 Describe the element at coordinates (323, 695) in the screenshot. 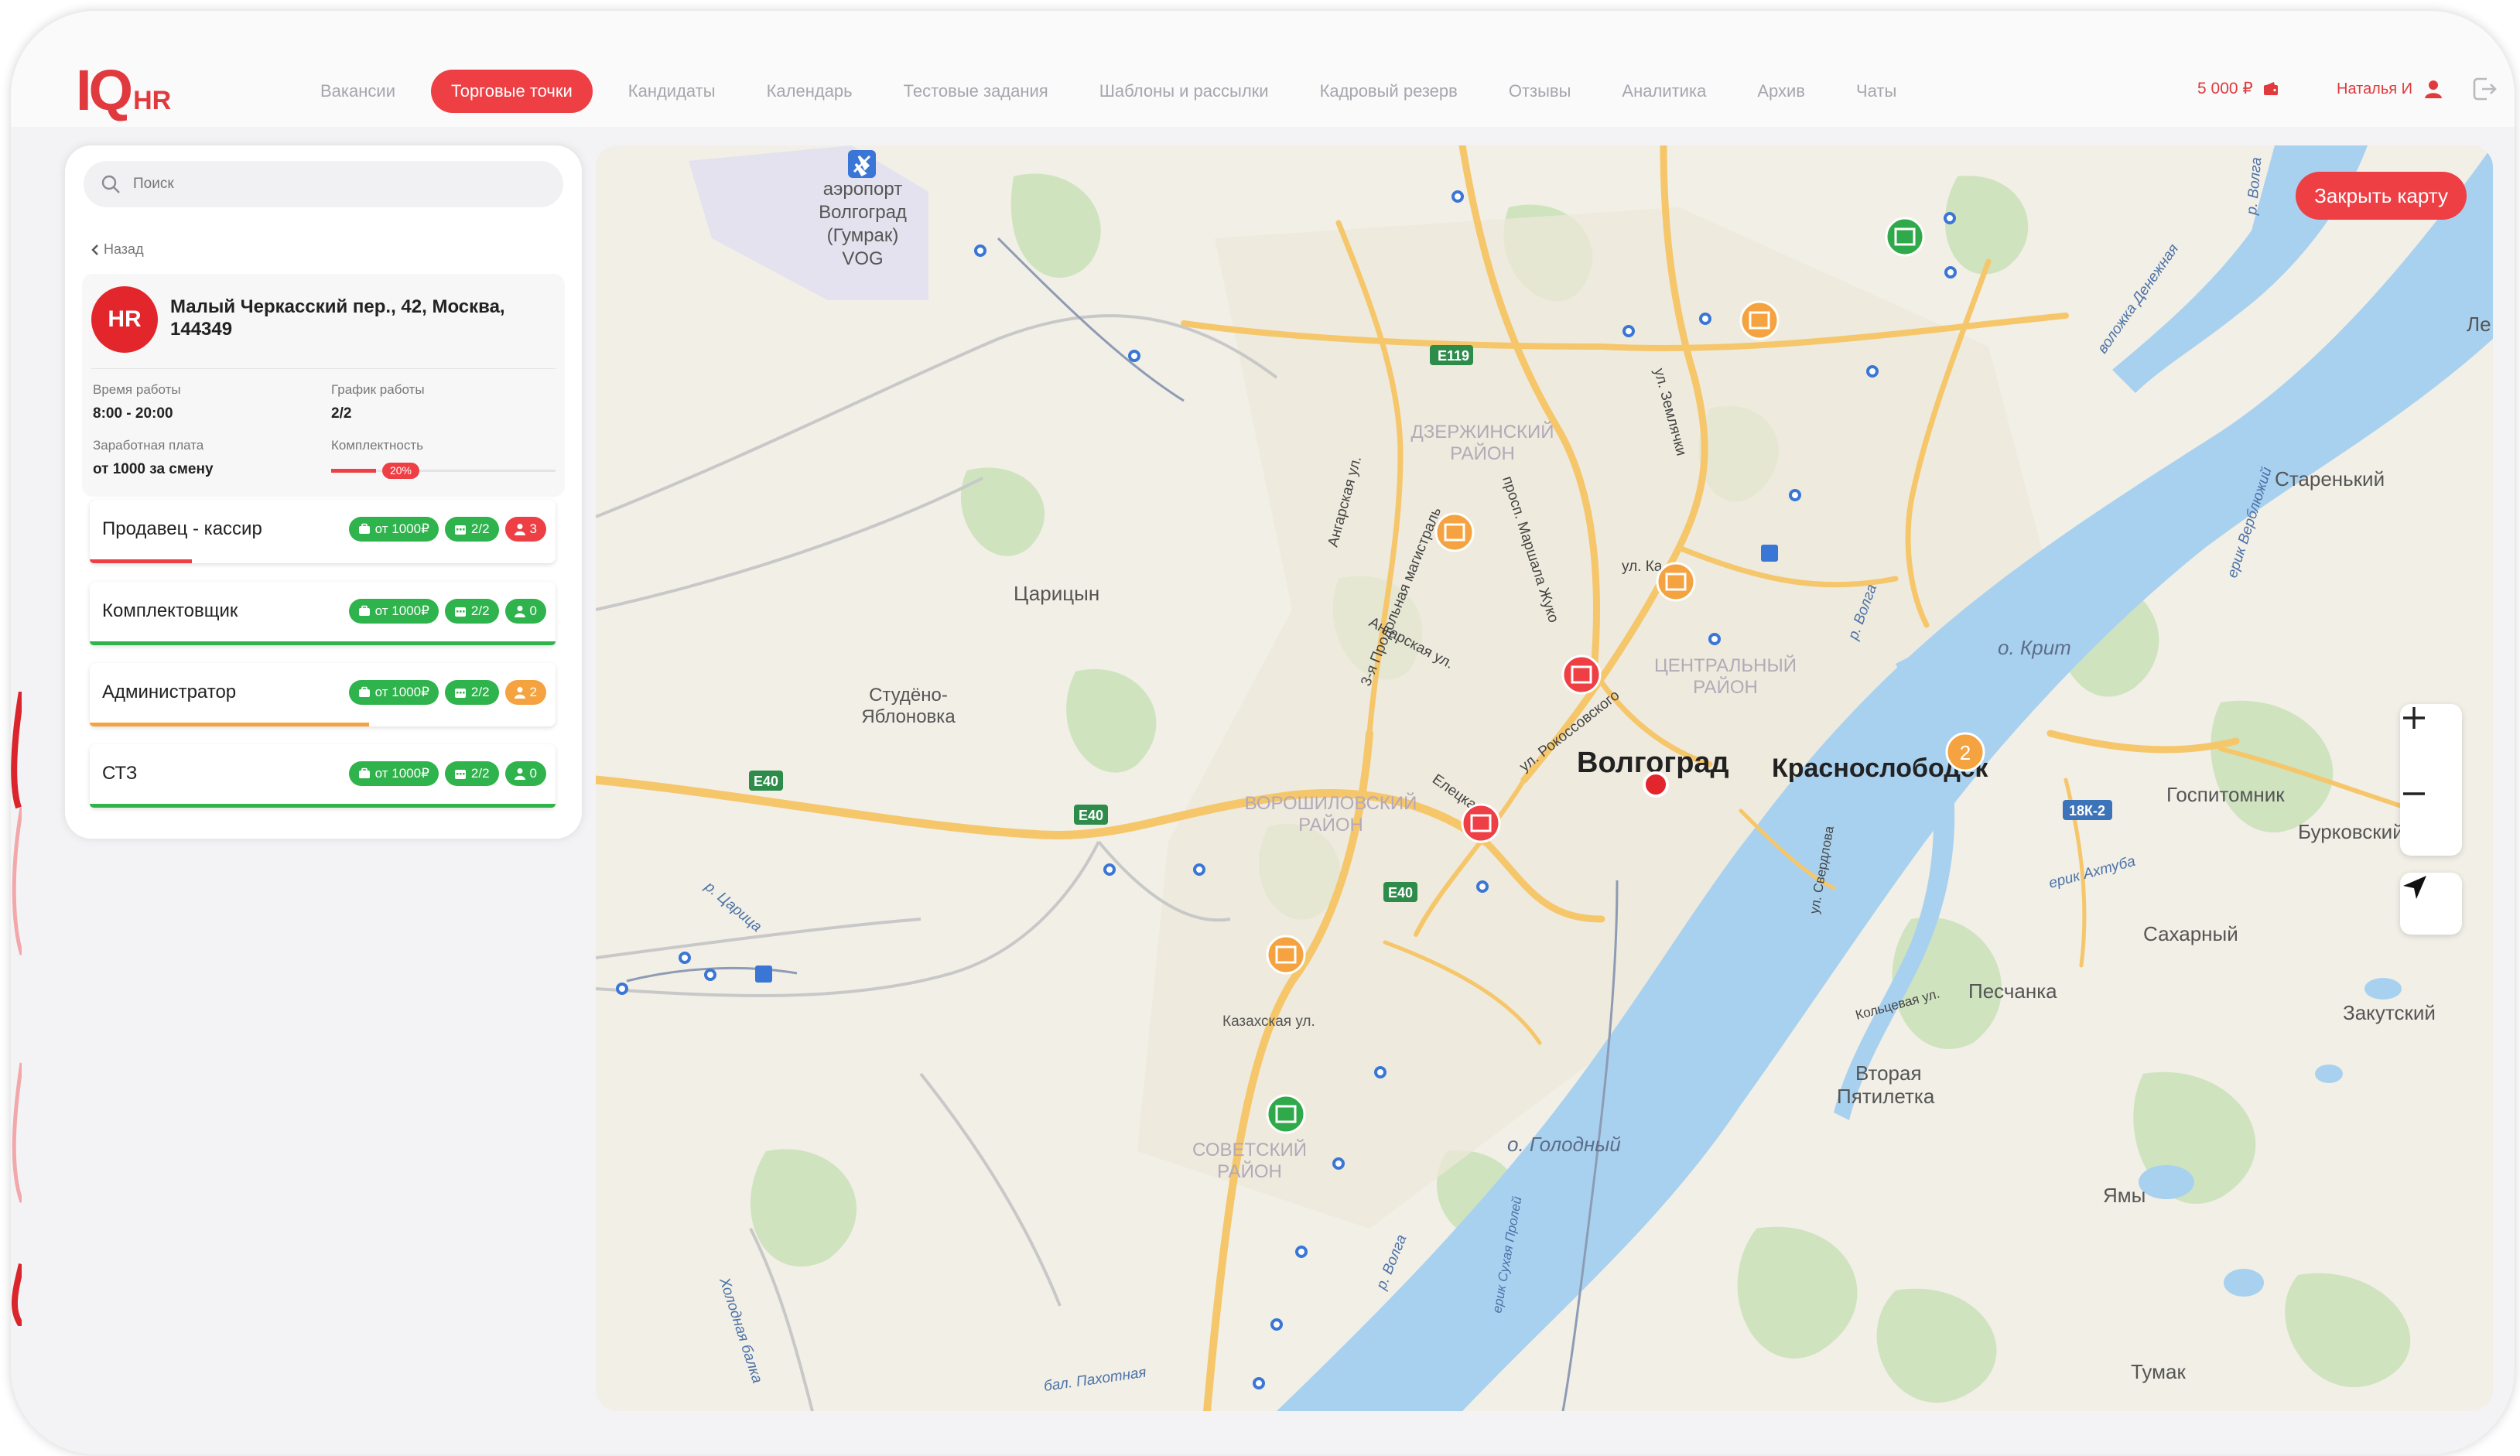

I see `vacancy-card: Администратор от 1000₽ 2/2 2` at that location.